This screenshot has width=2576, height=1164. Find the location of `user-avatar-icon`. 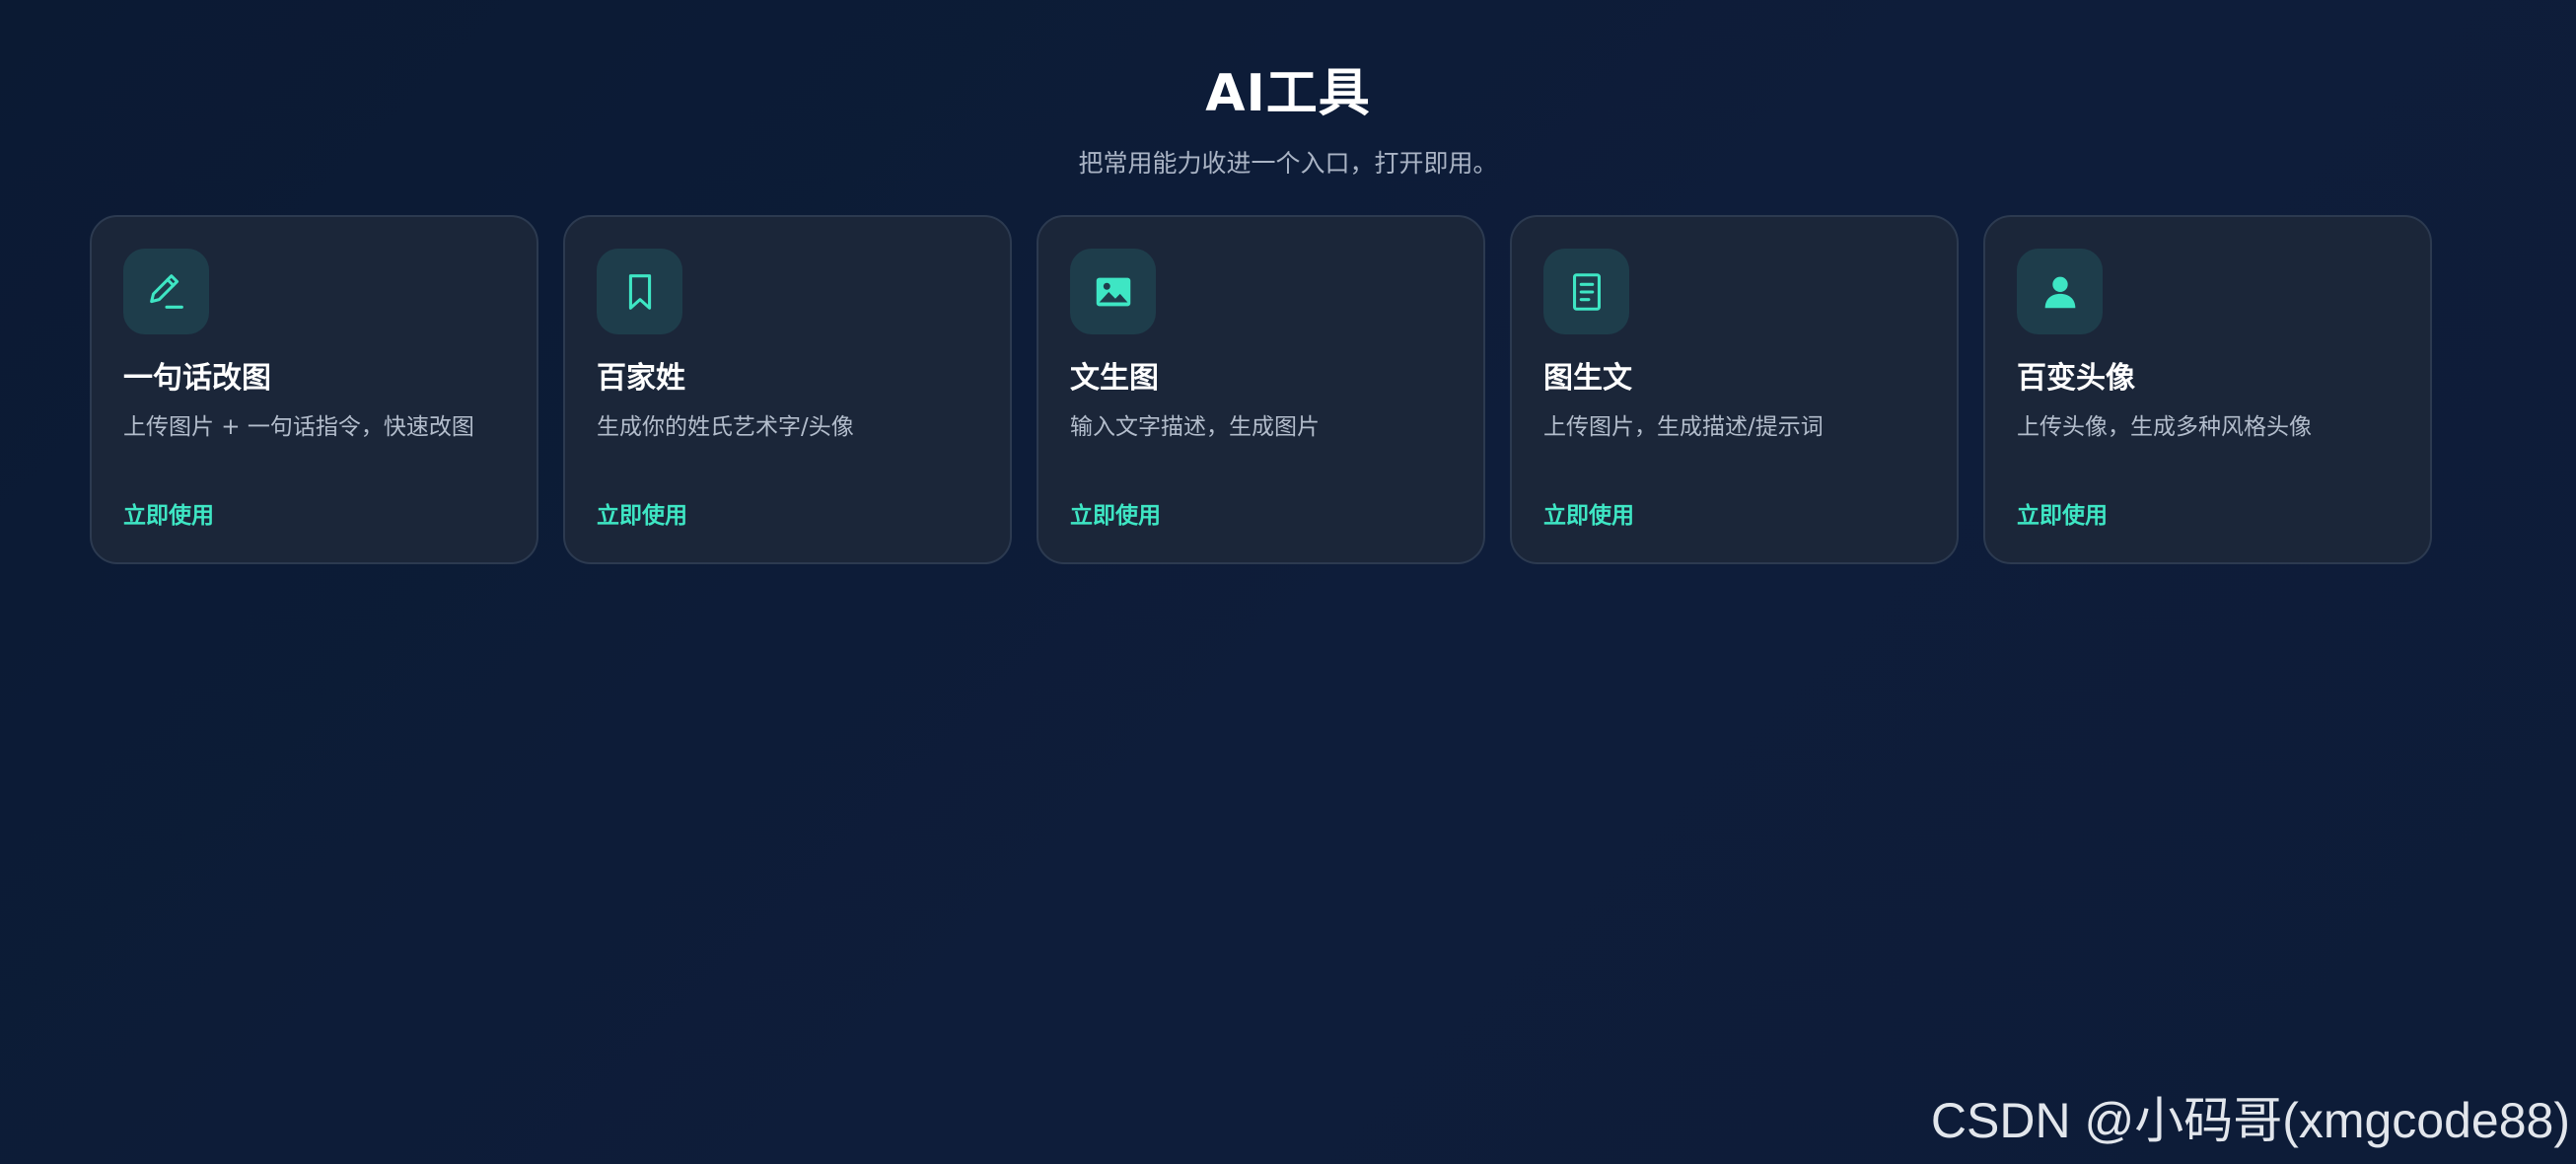

user-avatar-icon is located at coordinates (2060, 291).